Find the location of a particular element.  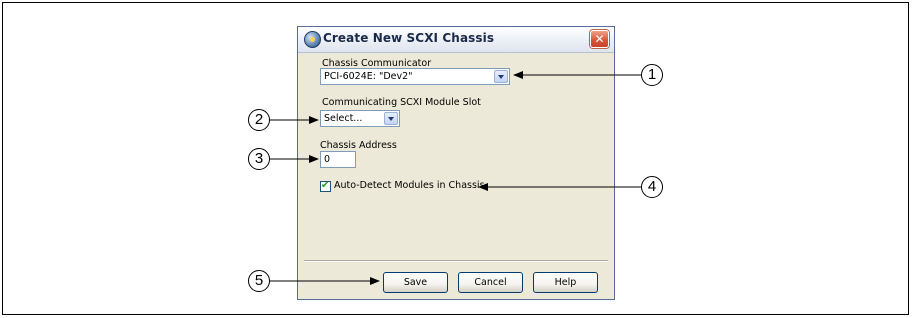

callout-3: 3 is located at coordinates (259, 159).